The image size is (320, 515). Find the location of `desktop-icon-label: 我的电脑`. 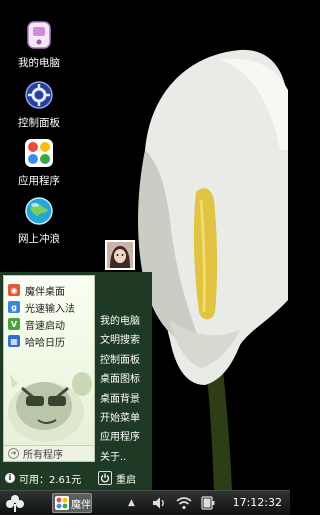

desktop-icon-label: 我的电脑 is located at coordinates (39, 63).